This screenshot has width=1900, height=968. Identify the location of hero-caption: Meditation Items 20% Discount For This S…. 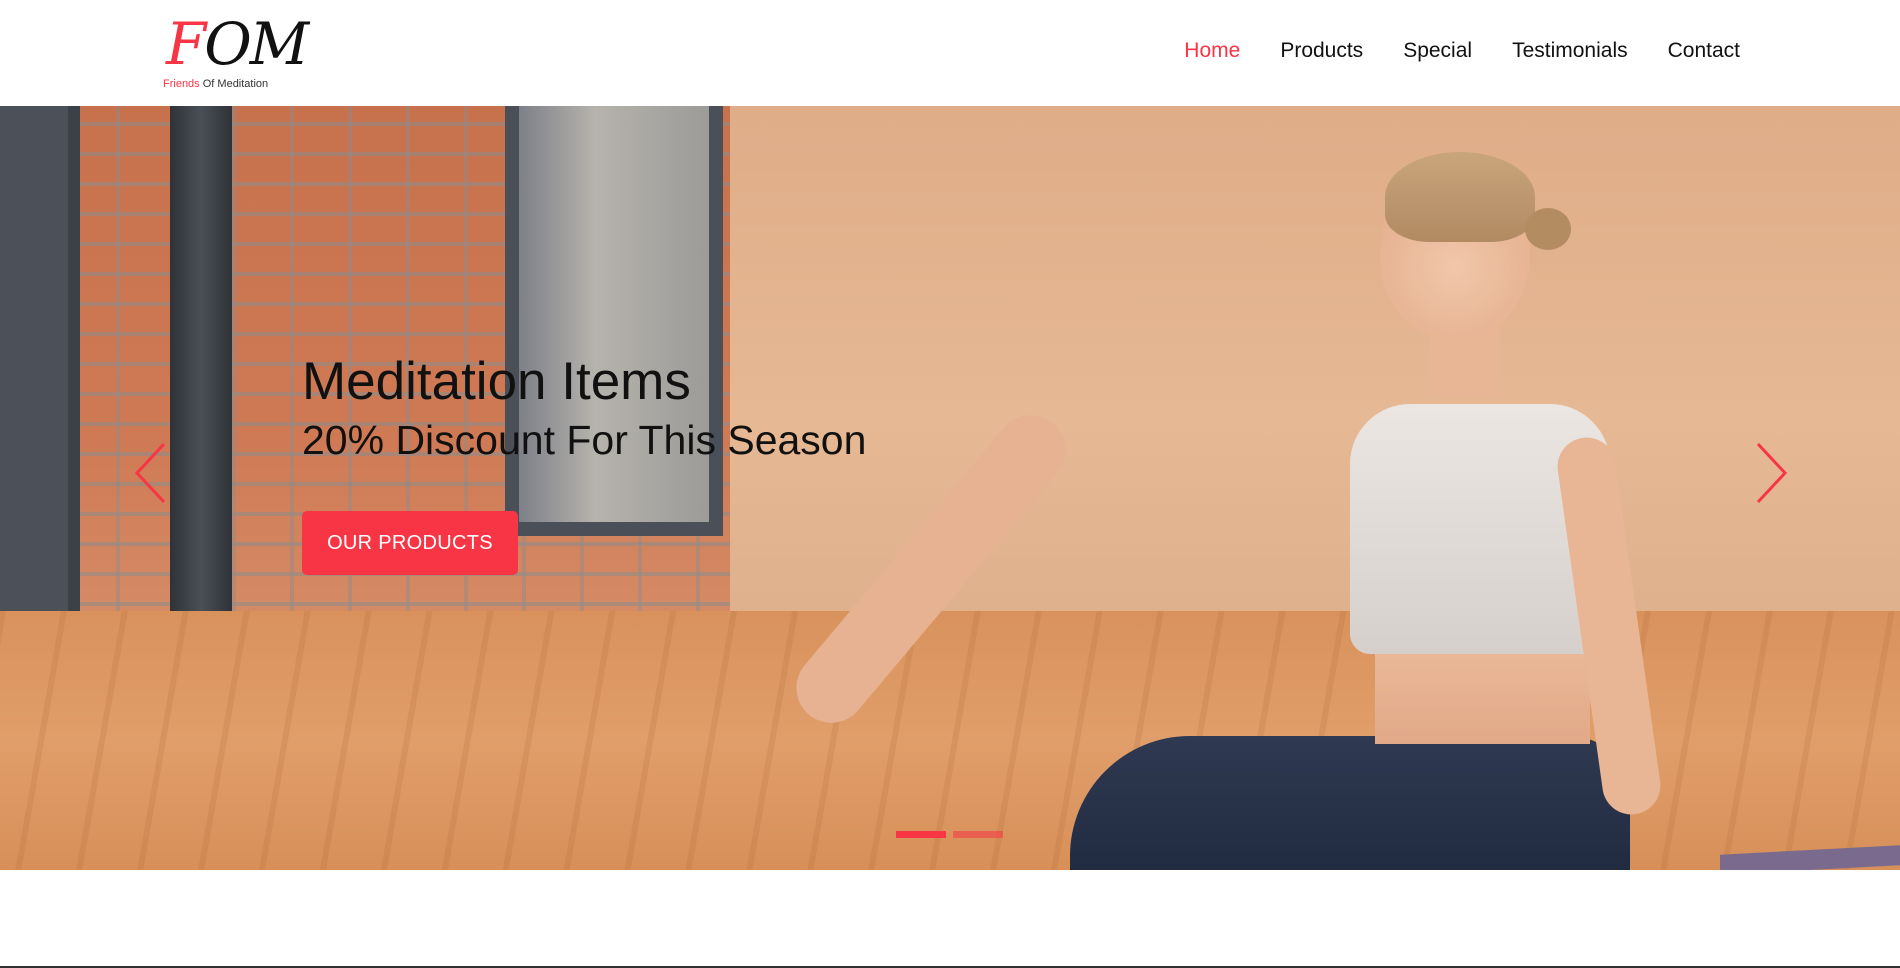
(584, 408).